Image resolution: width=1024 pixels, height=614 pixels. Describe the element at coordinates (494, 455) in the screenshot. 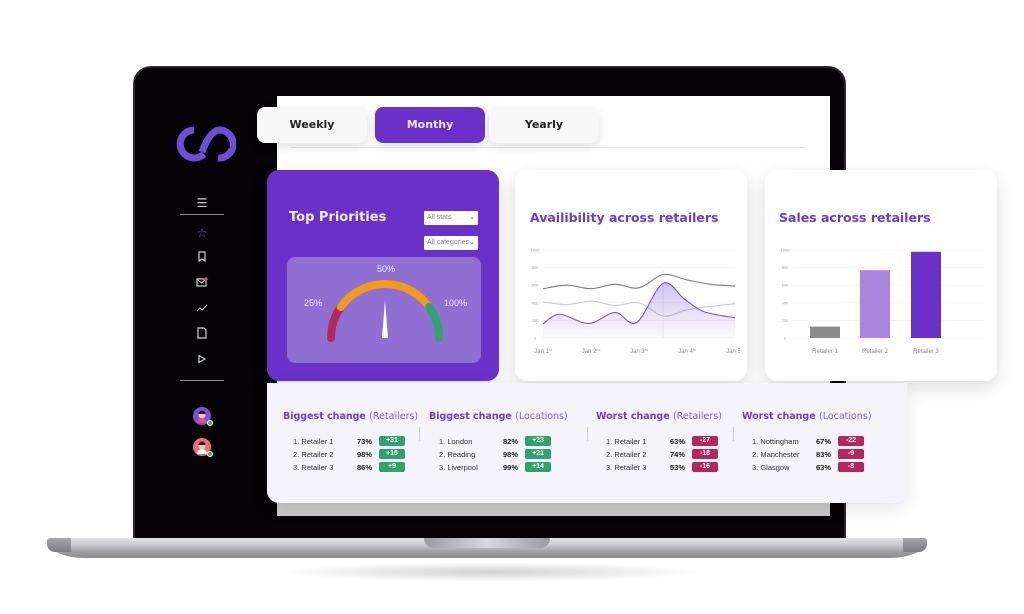

I see `stat-row: 2. Reading 98% +21` at that location.